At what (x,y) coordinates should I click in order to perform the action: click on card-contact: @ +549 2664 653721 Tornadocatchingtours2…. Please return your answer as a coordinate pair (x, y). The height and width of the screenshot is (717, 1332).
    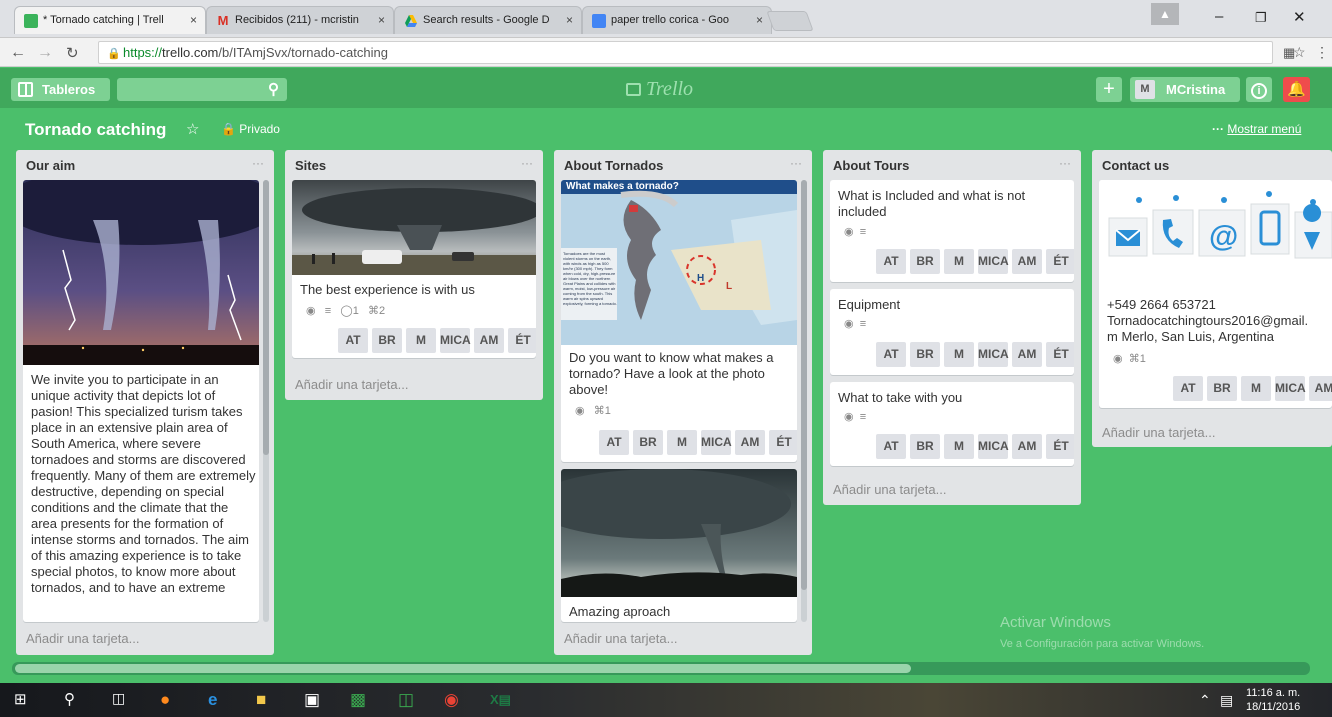
    Looking at the image, I should click on (1215, 294).